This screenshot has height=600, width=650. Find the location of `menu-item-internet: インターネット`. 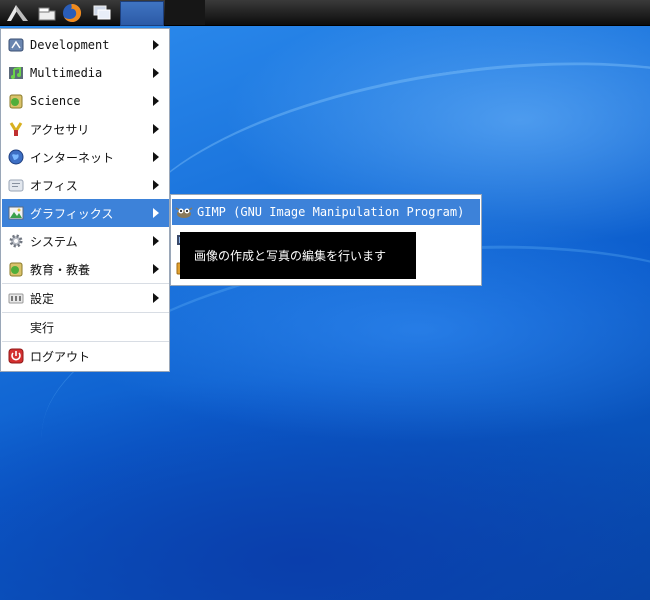

menu-item-internet: インターネット is located at coordinates (85, 157).